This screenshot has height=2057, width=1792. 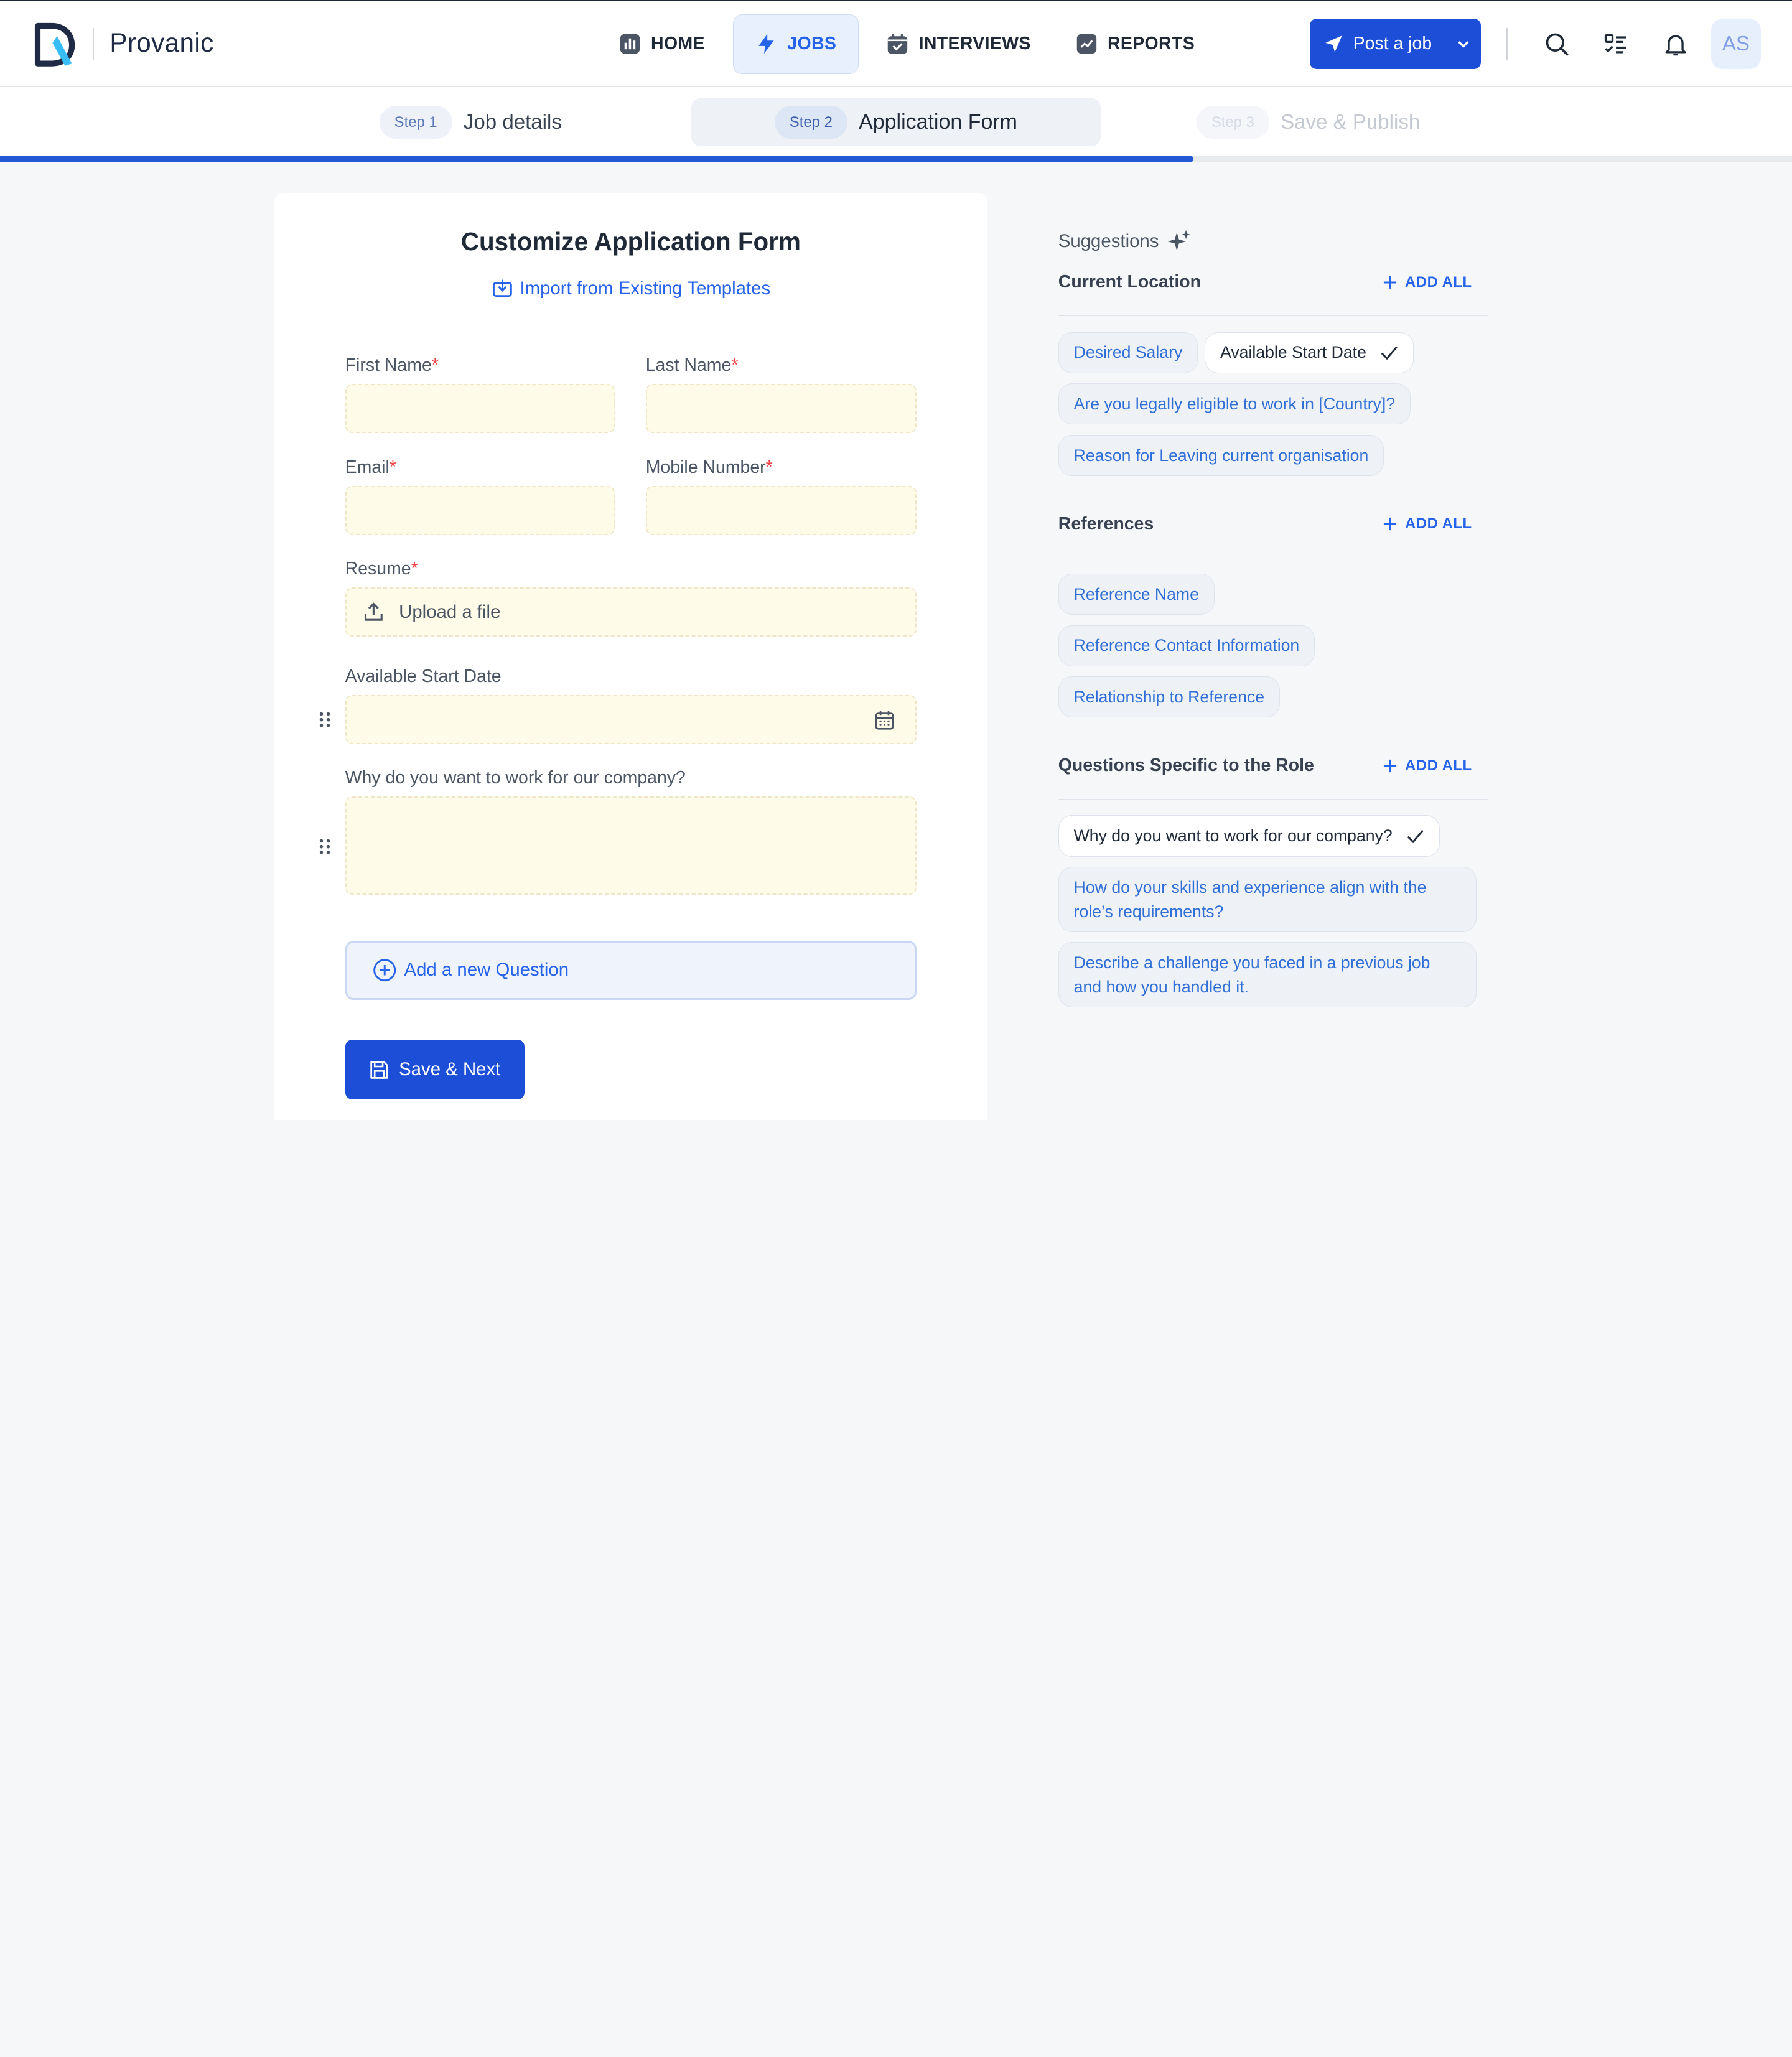 I want to click on save-icon, so click(x=380, y=1069).